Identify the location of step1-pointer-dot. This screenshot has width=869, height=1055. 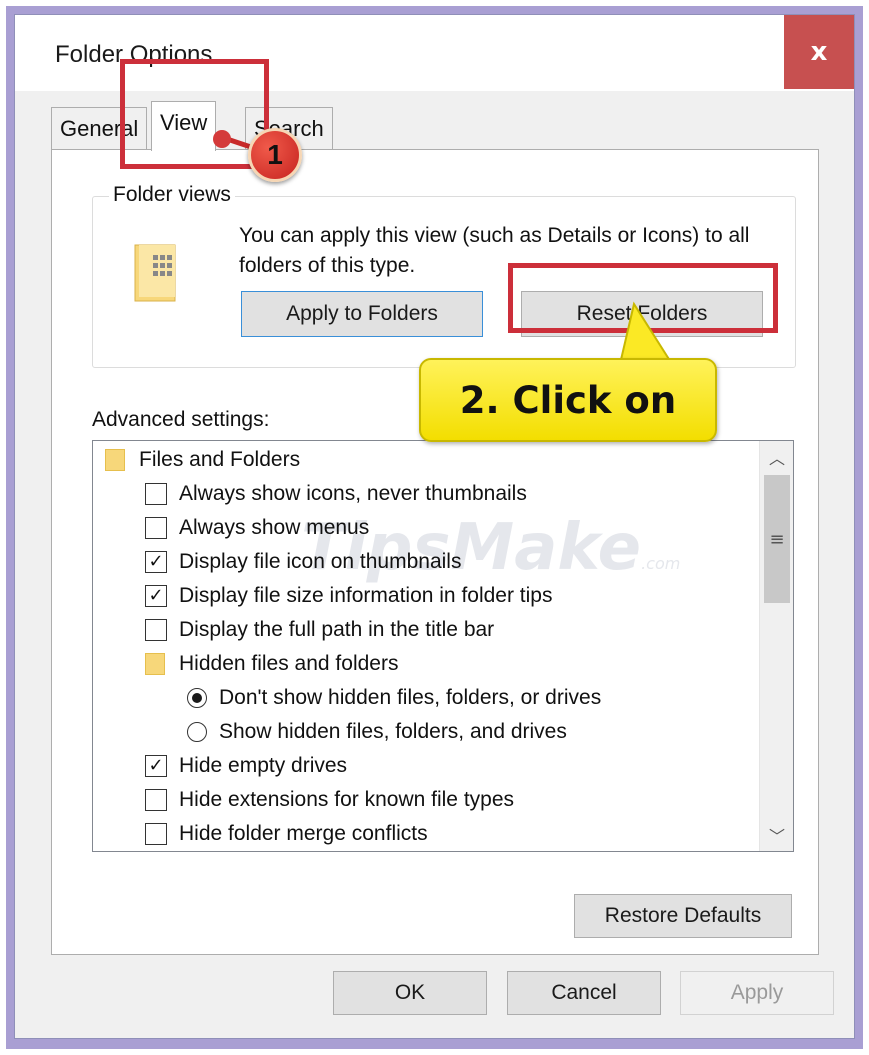
(222, 139).